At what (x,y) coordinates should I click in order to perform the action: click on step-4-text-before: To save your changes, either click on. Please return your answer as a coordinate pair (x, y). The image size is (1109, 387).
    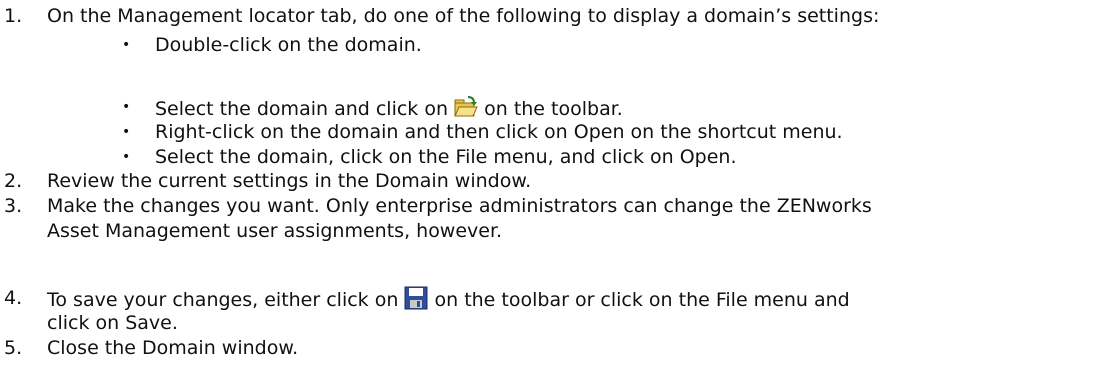
    Looking at the image, I should click on (223, 300).